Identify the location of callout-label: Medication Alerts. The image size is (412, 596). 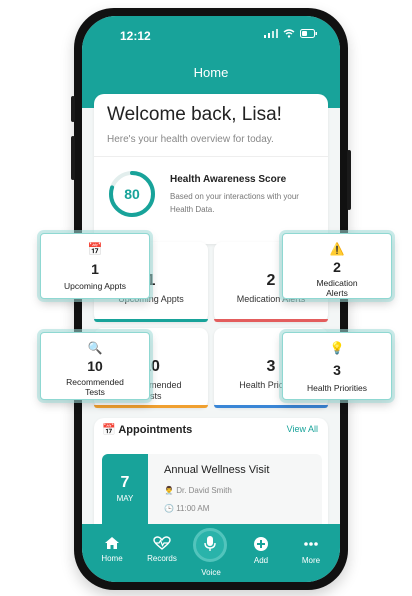
(337, 288).